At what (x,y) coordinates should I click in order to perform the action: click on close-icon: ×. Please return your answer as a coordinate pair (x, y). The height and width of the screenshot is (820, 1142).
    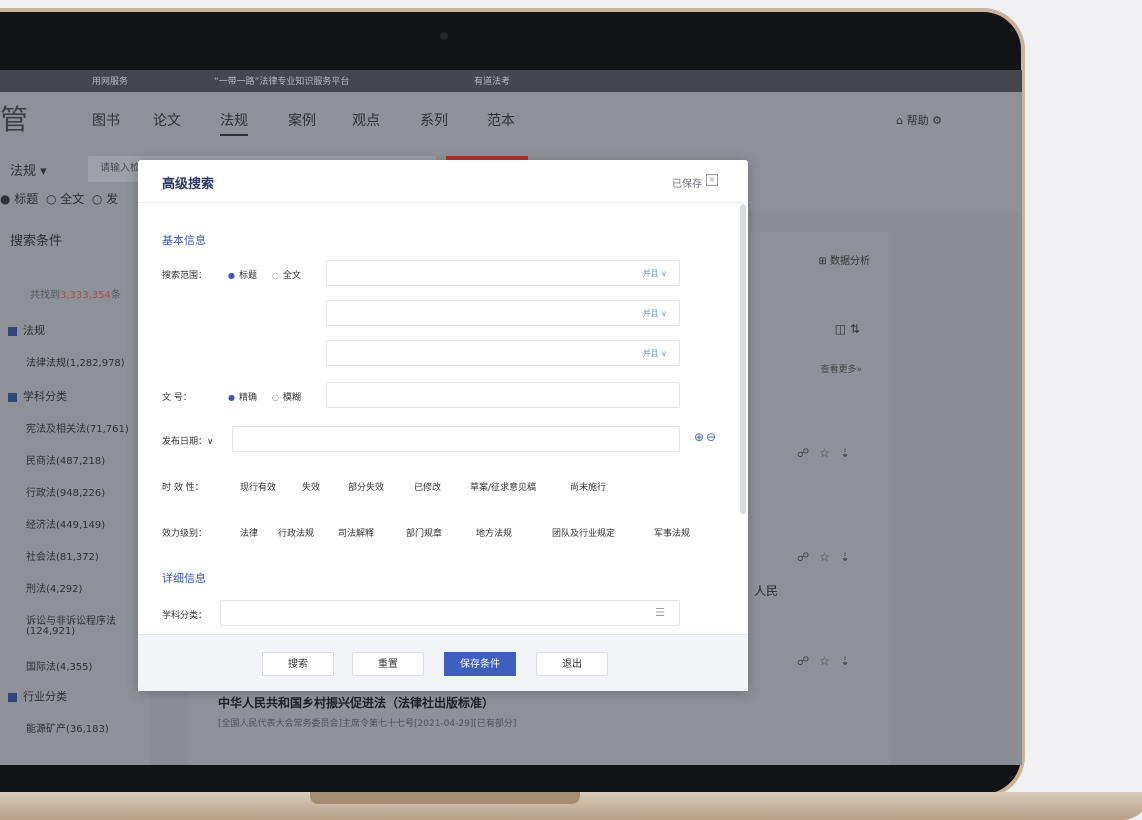
    Looking at the image, I should click on (712, 180).